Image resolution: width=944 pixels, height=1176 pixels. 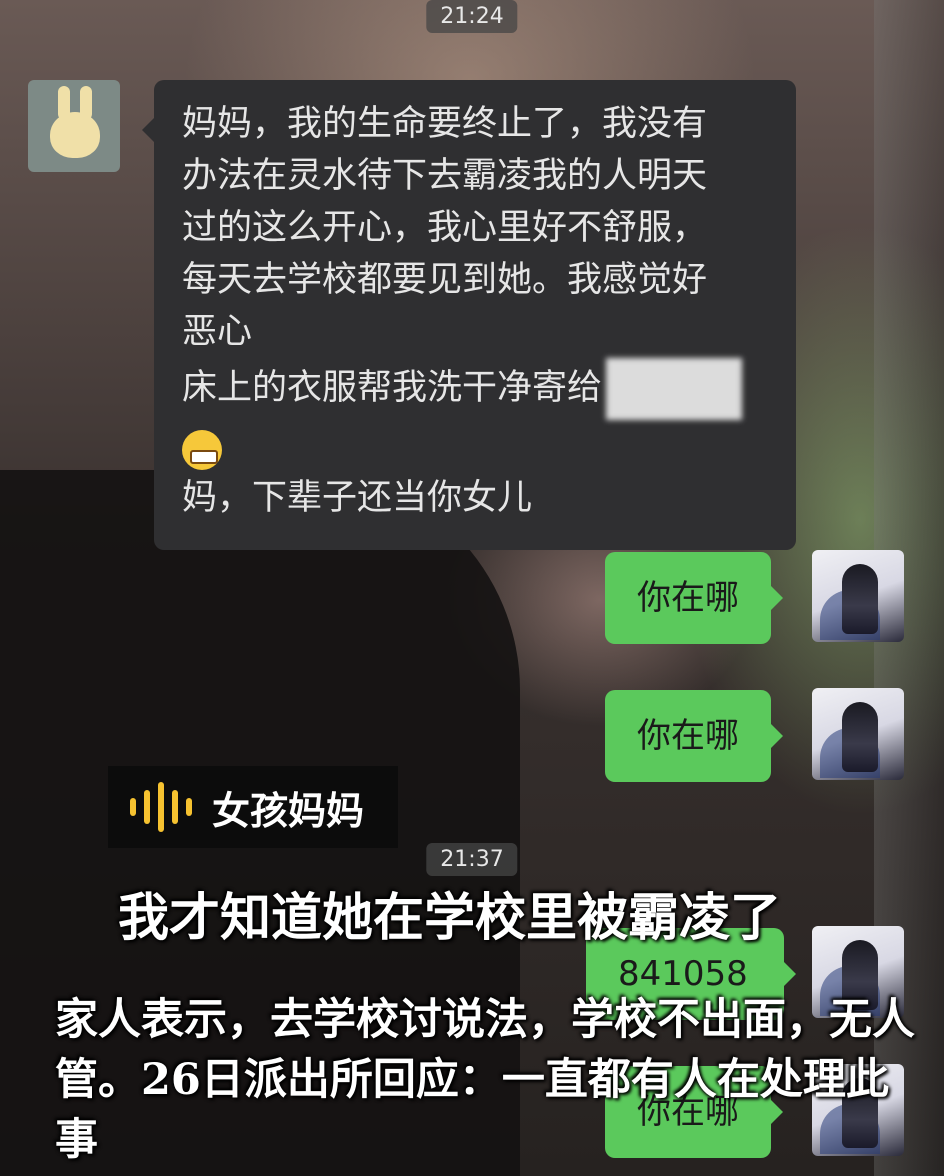 I want to click on caption-headline: 我才知道她在学校里被霸凌了, so click(x=450, y=918).